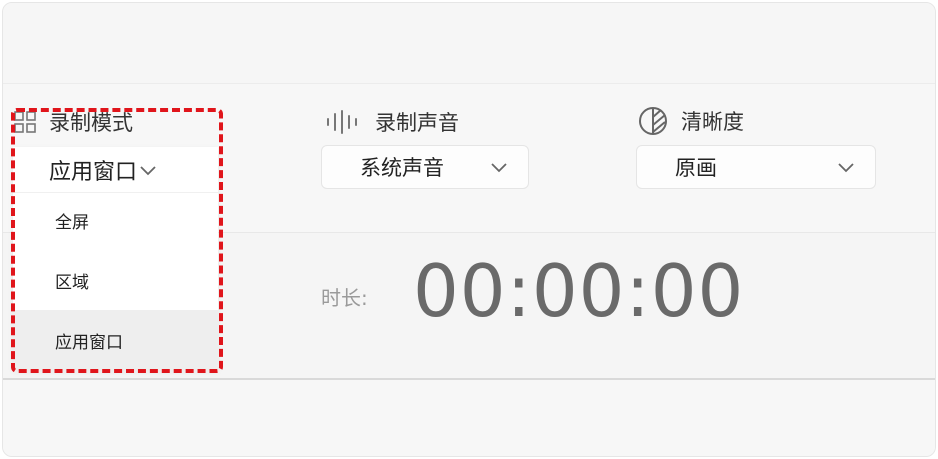 The image size is (938, 459). What do you see at coordinates (344, 298) in the screenshot?
I see `duration-label: 时长:` at bounding box center [344, 298].